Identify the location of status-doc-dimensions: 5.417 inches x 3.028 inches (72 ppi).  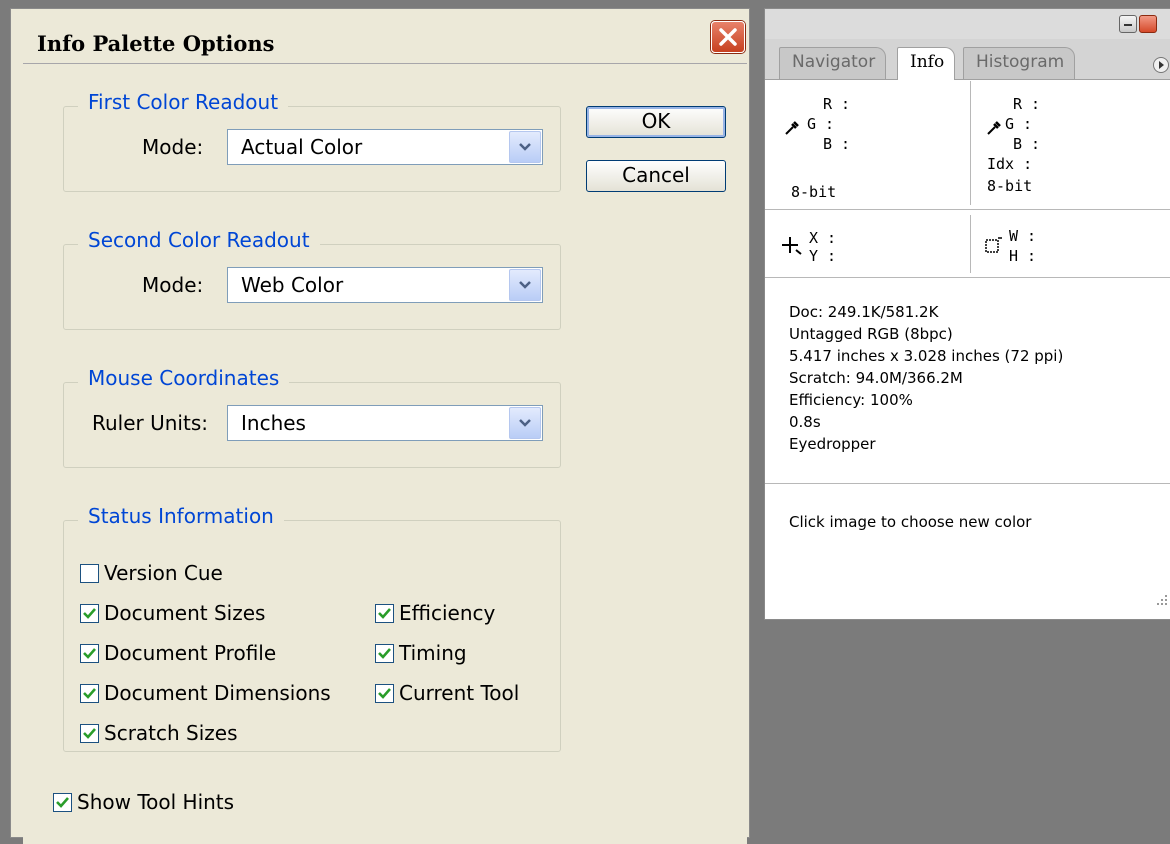
(926, 356).